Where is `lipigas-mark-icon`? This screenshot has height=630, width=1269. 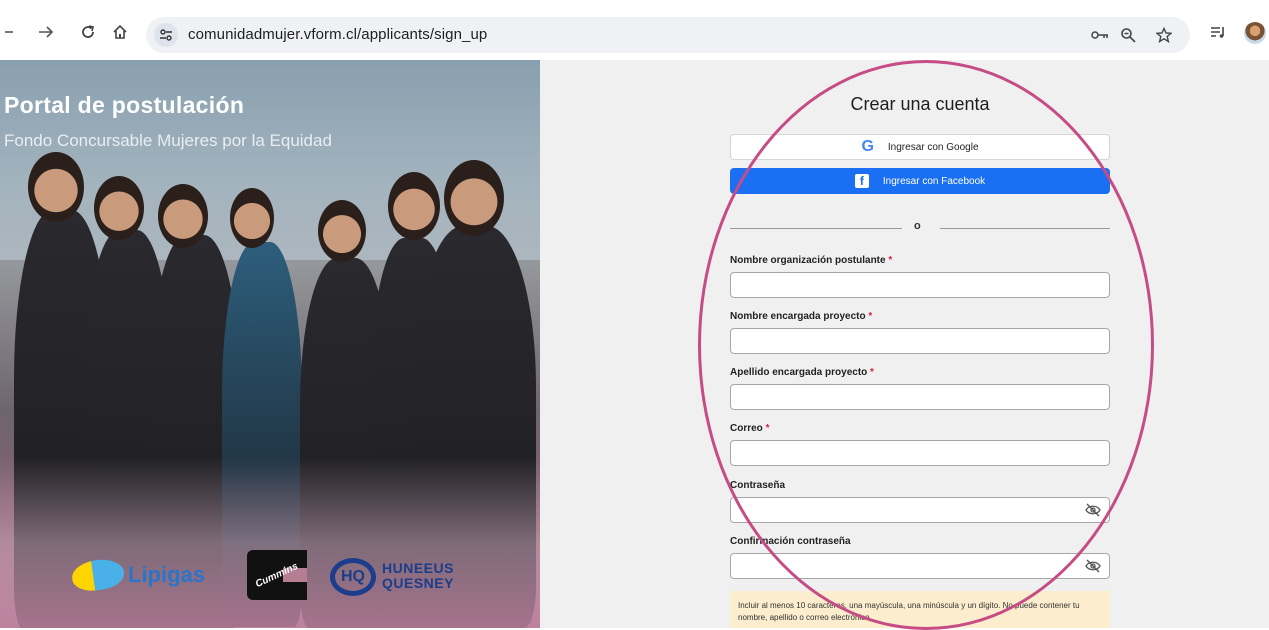
lipigas-mark-icon is located at coordinates (98, 575).